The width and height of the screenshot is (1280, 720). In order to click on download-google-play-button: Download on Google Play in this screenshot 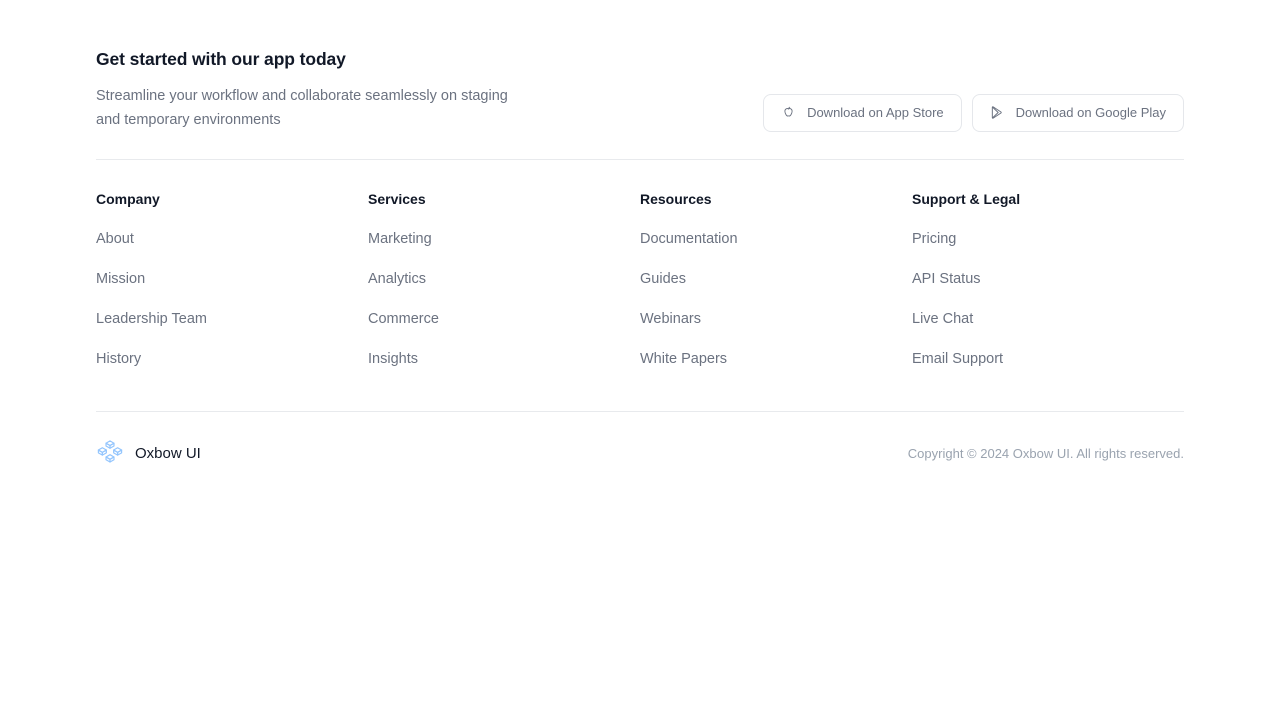, I will do `click(1077, 112)`.